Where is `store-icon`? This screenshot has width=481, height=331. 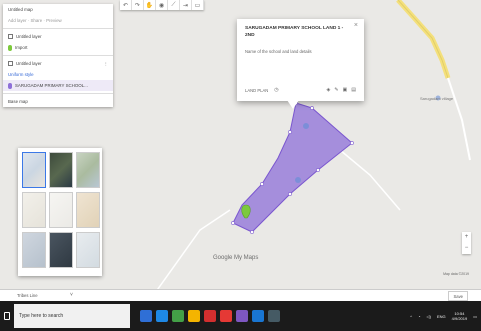 store-icon is located at coordinates (178, 316).